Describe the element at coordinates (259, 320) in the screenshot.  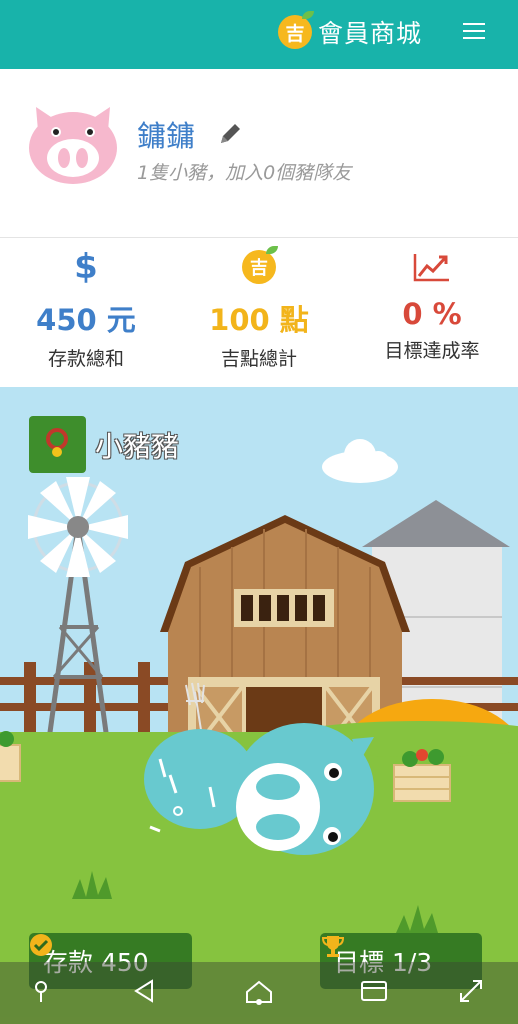
I see `stat-value: 100 點` at that location.